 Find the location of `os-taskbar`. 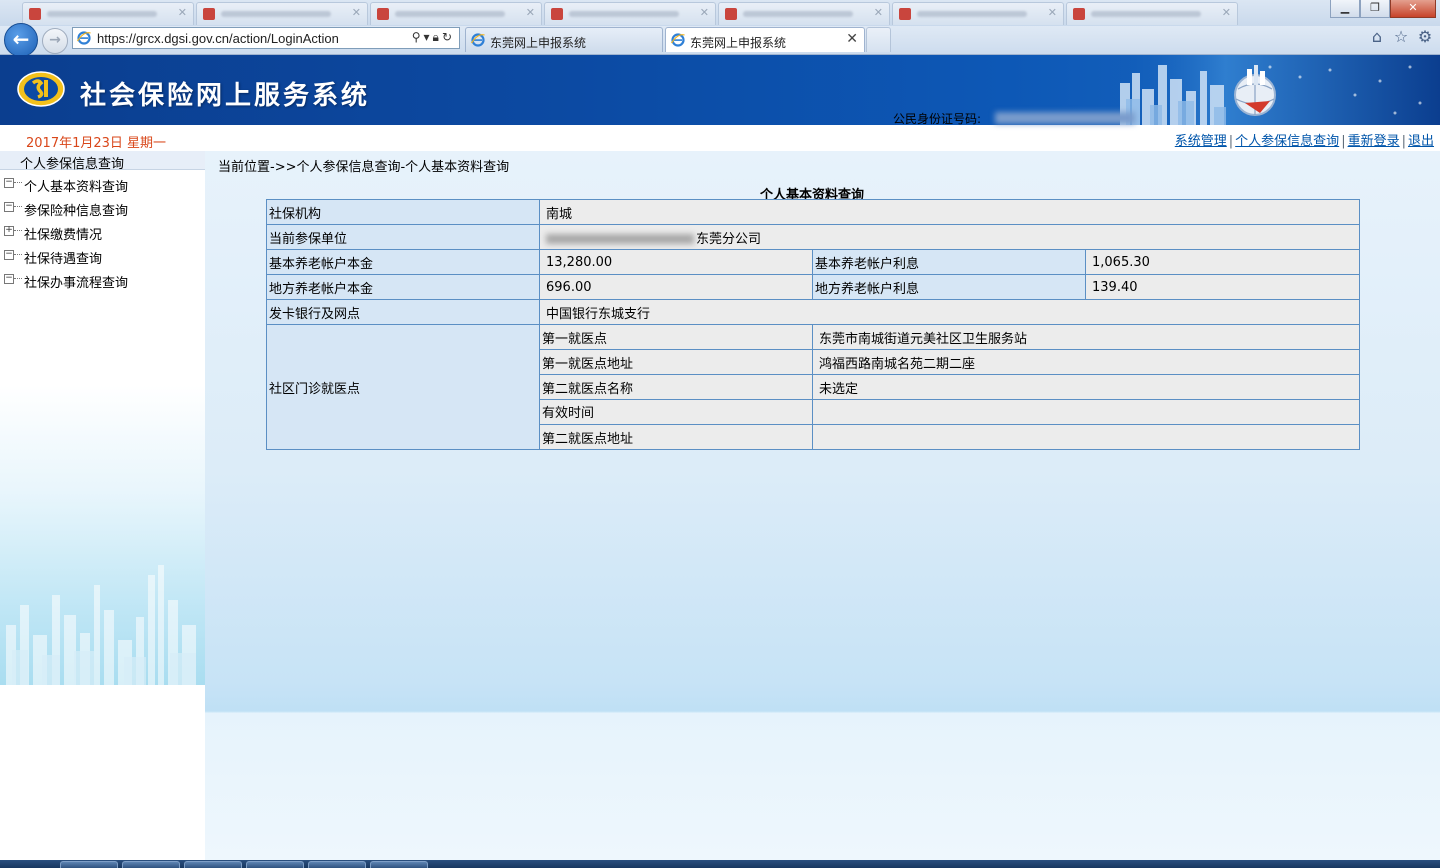

os-taskbar is located at coordinates (720, 864).